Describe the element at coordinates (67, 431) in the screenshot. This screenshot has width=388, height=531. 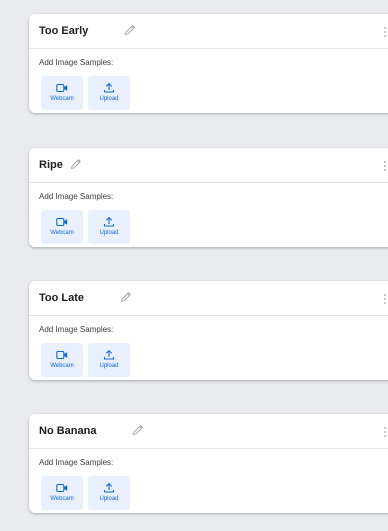
I see `class-name: No Banana` at that location.